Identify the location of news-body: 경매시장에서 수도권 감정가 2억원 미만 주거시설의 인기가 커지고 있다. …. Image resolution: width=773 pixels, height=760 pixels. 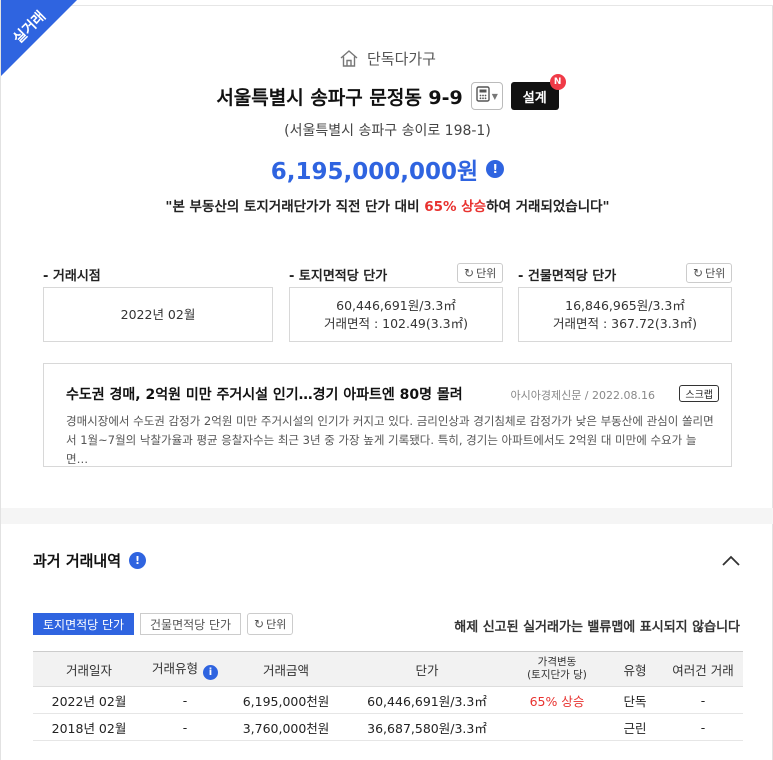
(390, 440).